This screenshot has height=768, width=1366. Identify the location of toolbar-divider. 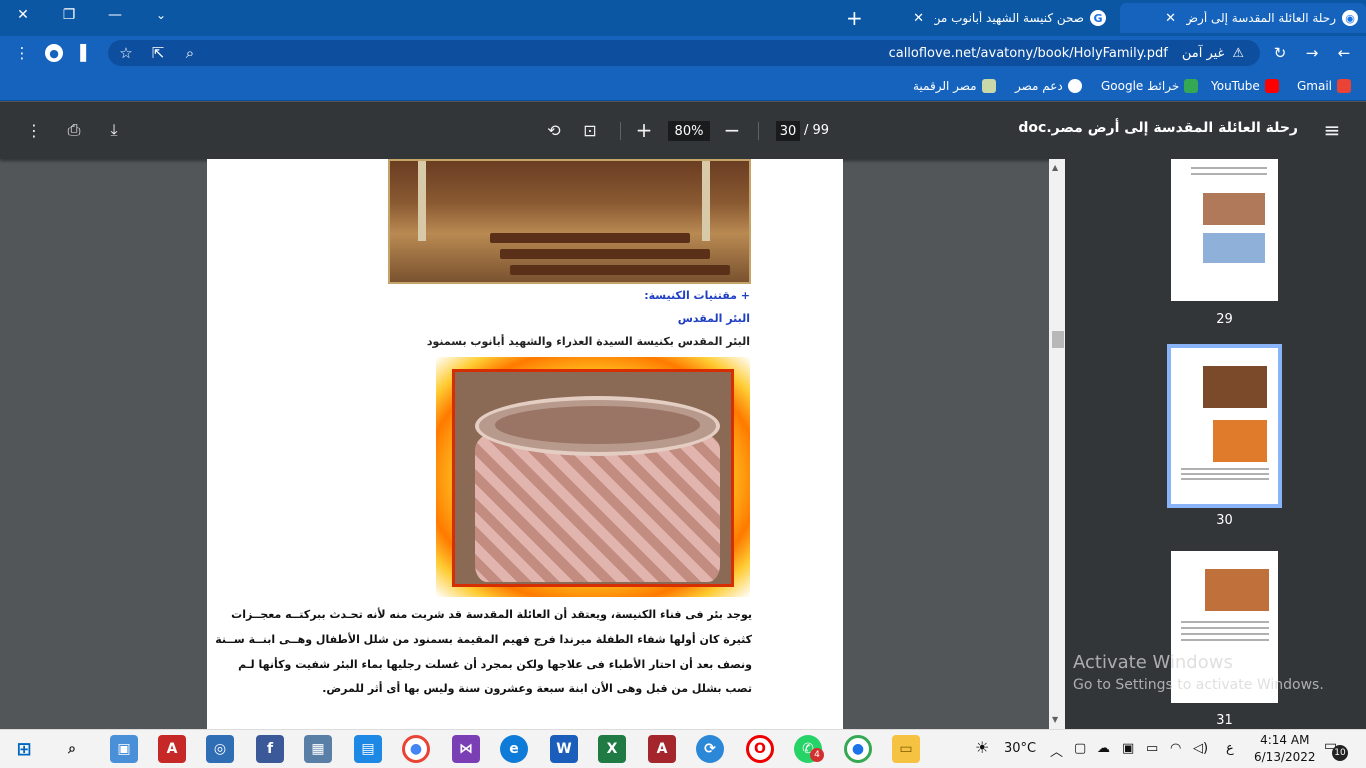
(620, 131).